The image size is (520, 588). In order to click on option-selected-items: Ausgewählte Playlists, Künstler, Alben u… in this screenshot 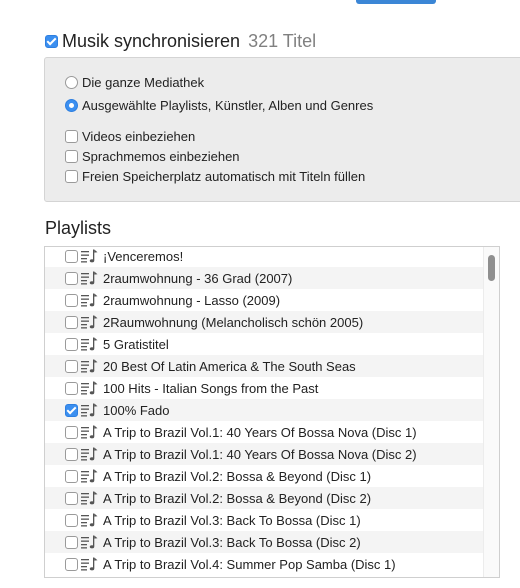, I will do `click(219, 105)`.